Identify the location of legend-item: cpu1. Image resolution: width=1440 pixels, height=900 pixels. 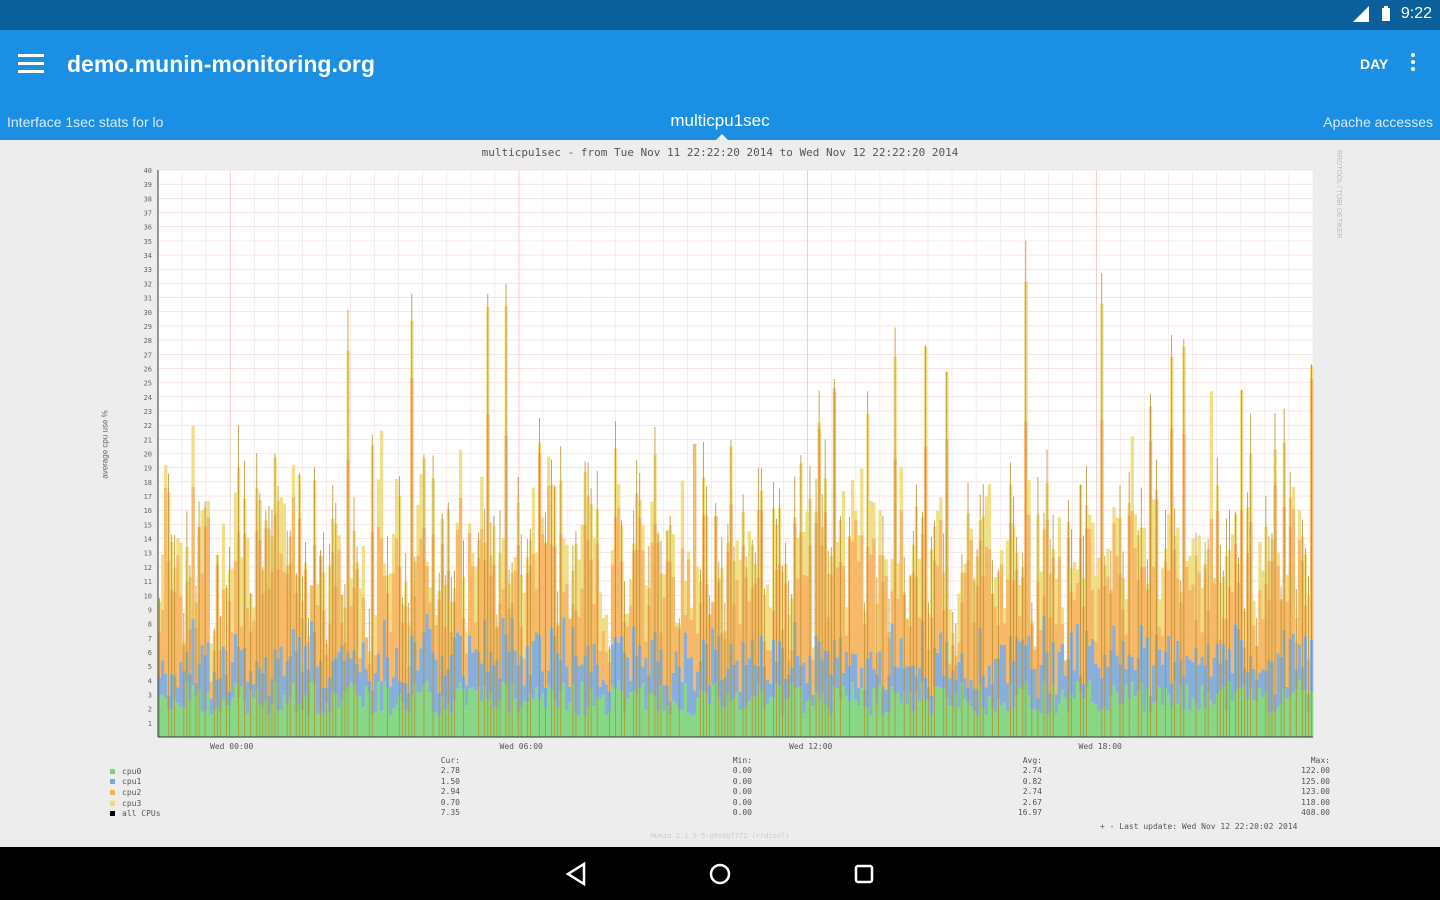
(135, 782).